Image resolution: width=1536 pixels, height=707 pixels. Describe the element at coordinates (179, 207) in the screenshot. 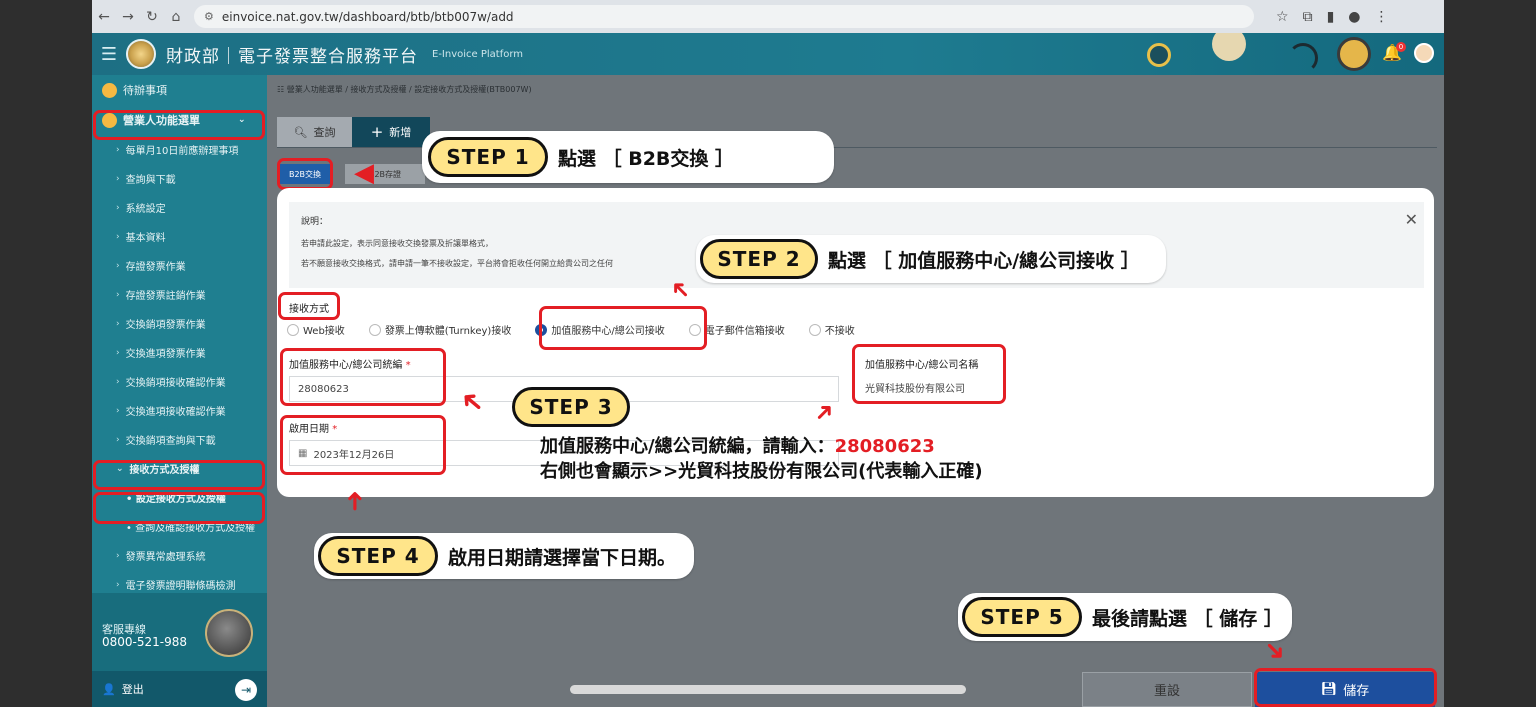

I see `sidebar-item: › 系統設定` at that location.